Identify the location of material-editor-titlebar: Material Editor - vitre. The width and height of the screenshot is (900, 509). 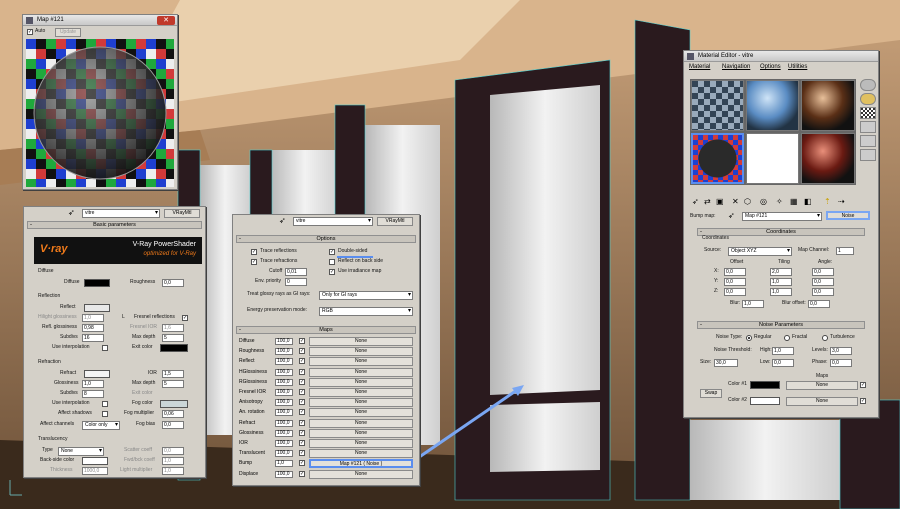
(781, 56).